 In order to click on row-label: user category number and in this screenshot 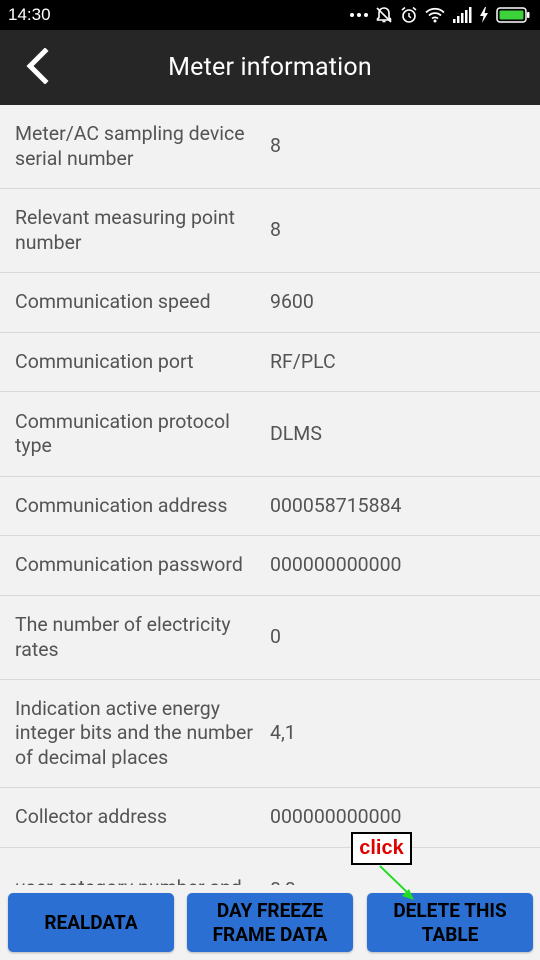, I will do `click(142, 880)`.